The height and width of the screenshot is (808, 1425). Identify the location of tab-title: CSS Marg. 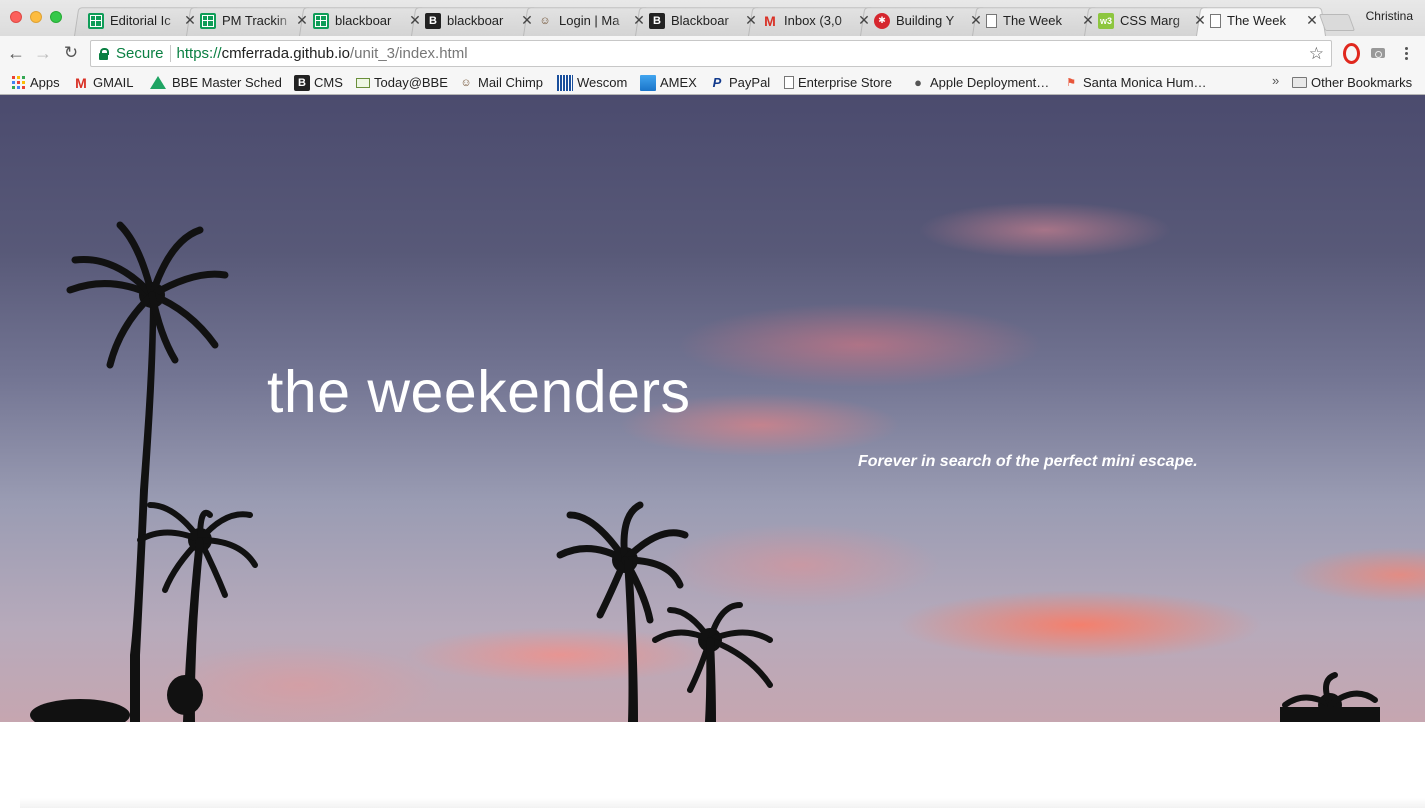
(1150, 20).